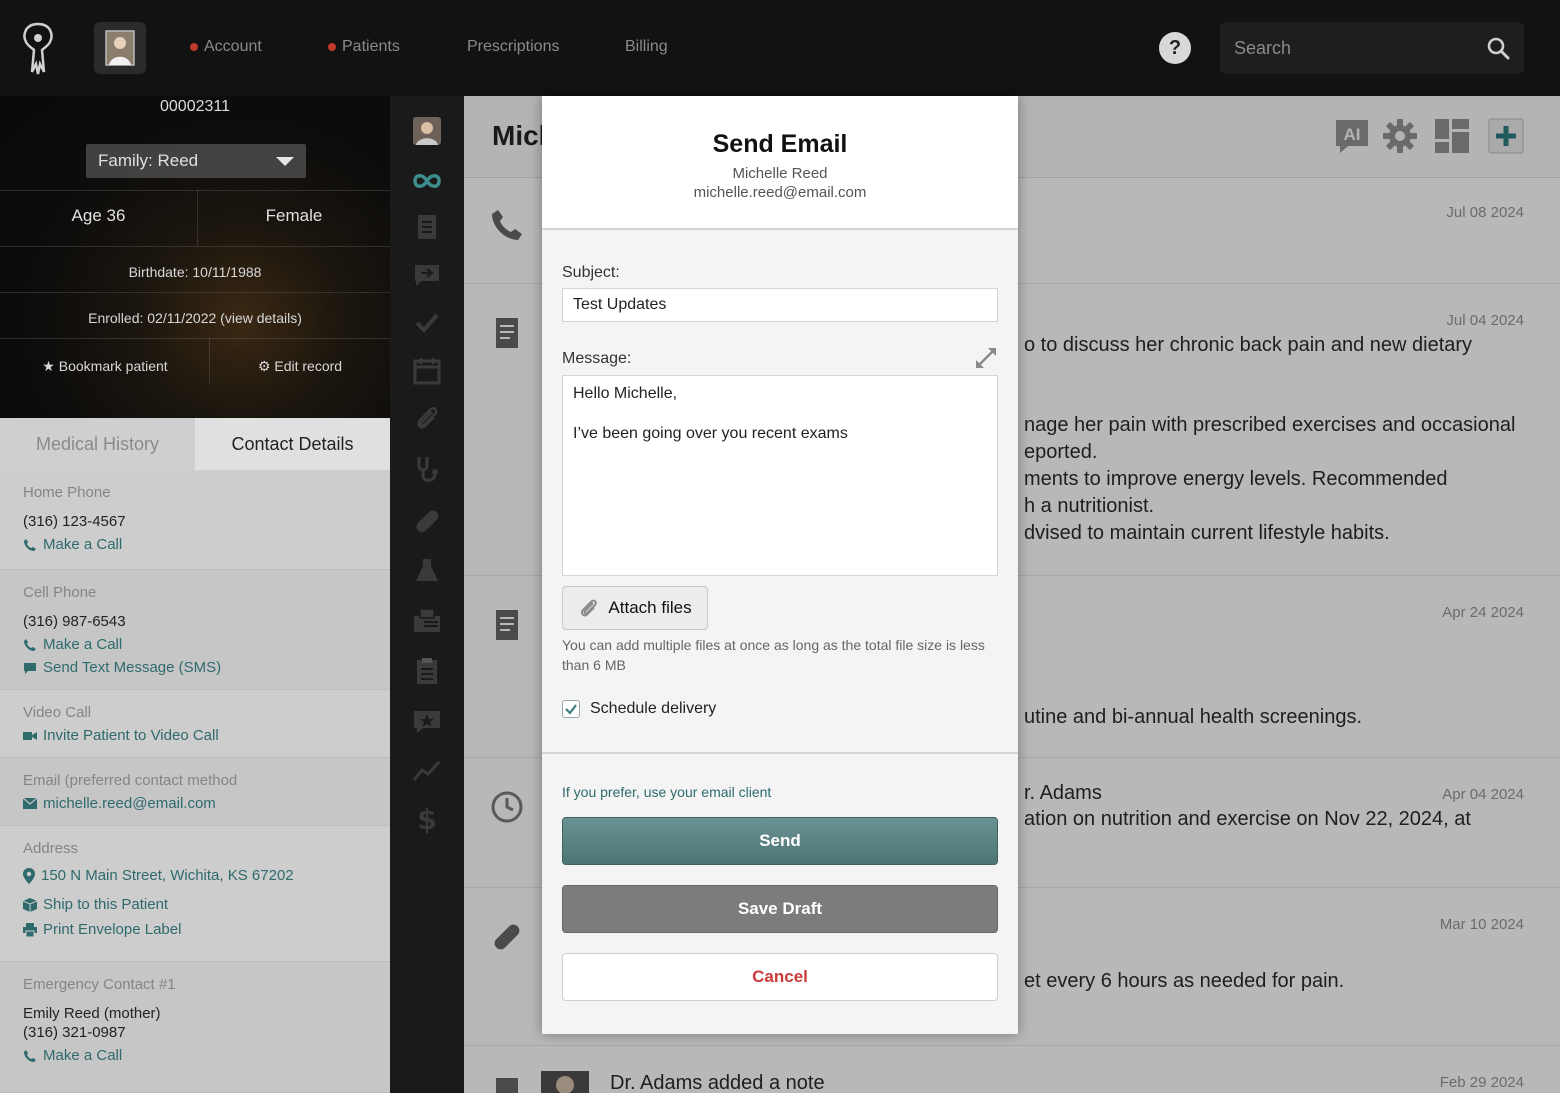 Image resolution: width=1560 pixels, height=1093 pixels. Describe the element at coordinates (635, 608) in the screenshot. I see `attach-files-button: Attach files` at that location.